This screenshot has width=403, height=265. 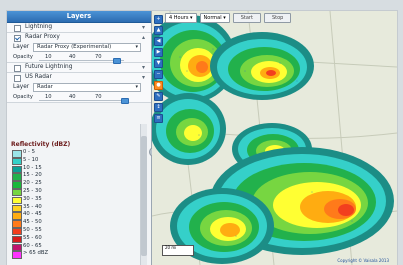 What do you see at coordinates (79, 254) in the screenshot?
I see `legend-item: > 65 dBZ` at bounding box center [79, 254].